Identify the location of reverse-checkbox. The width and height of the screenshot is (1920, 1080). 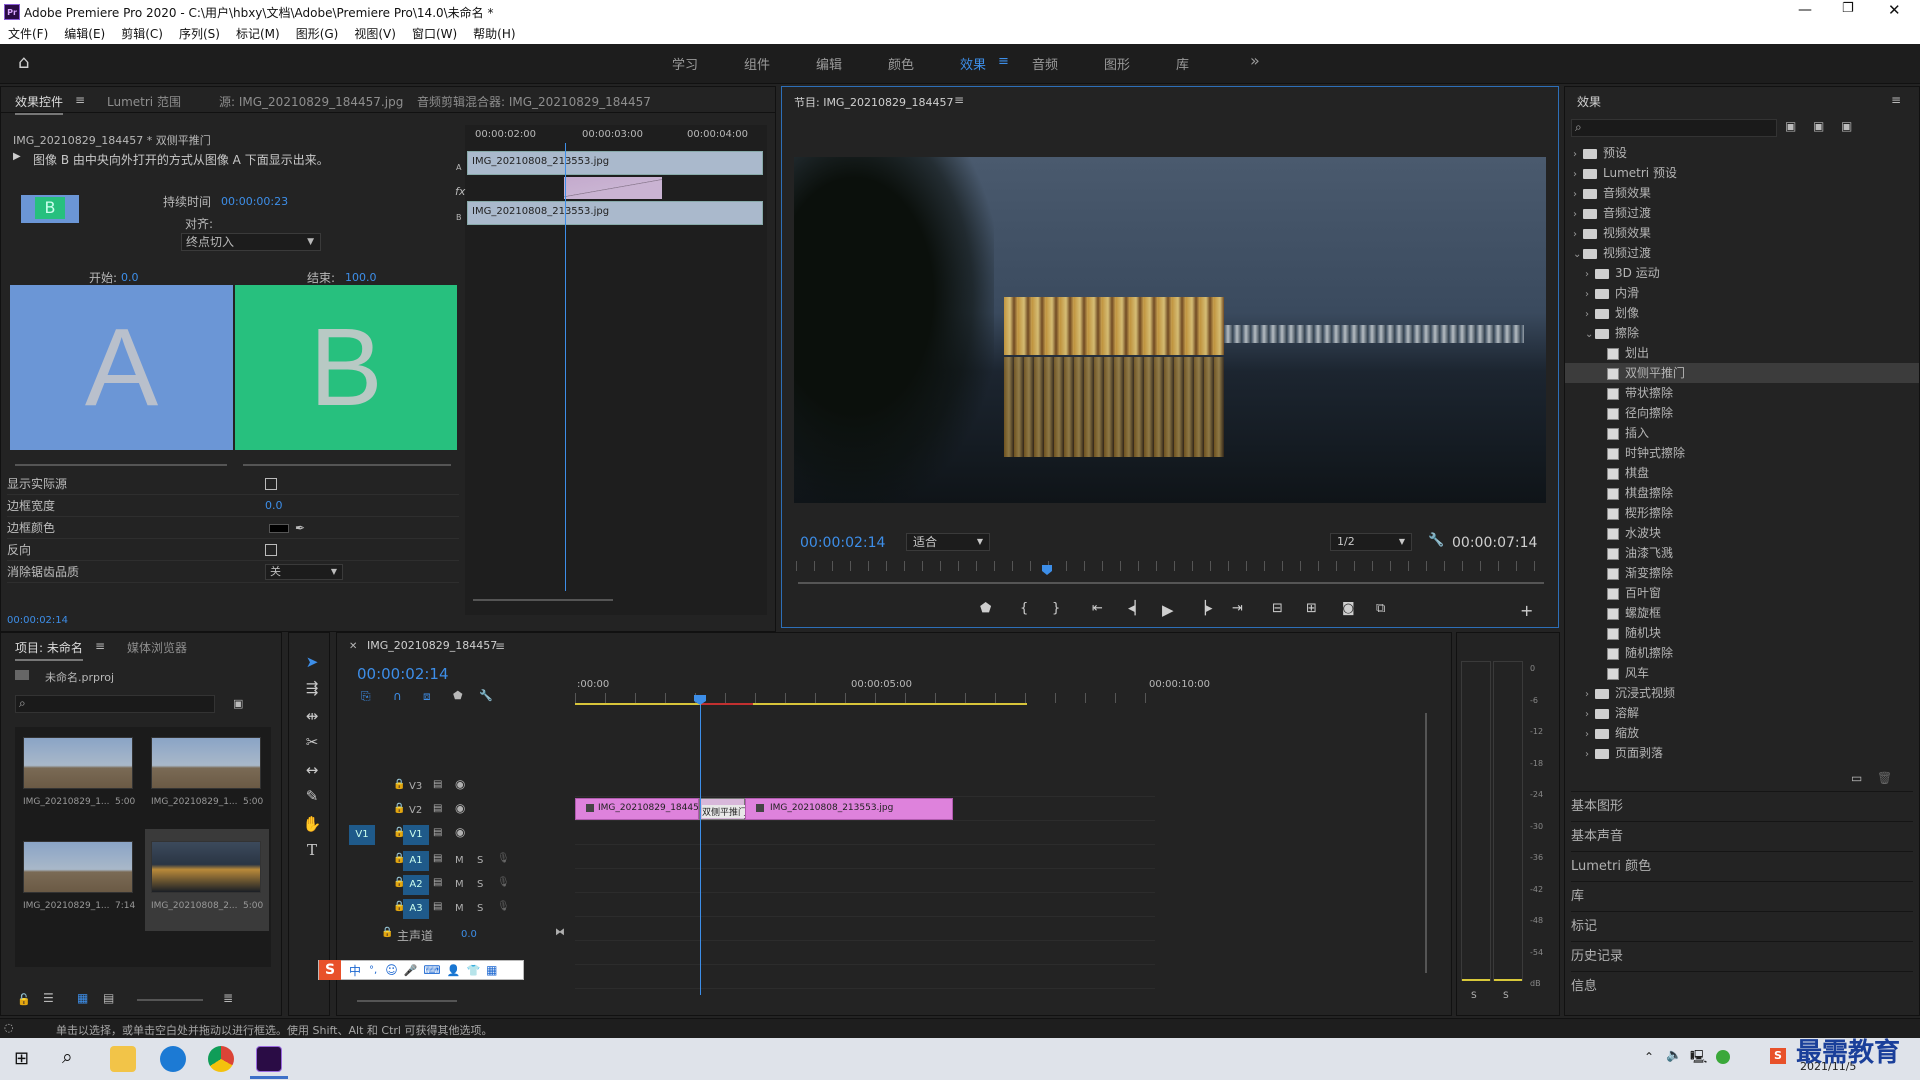
(271, 550).